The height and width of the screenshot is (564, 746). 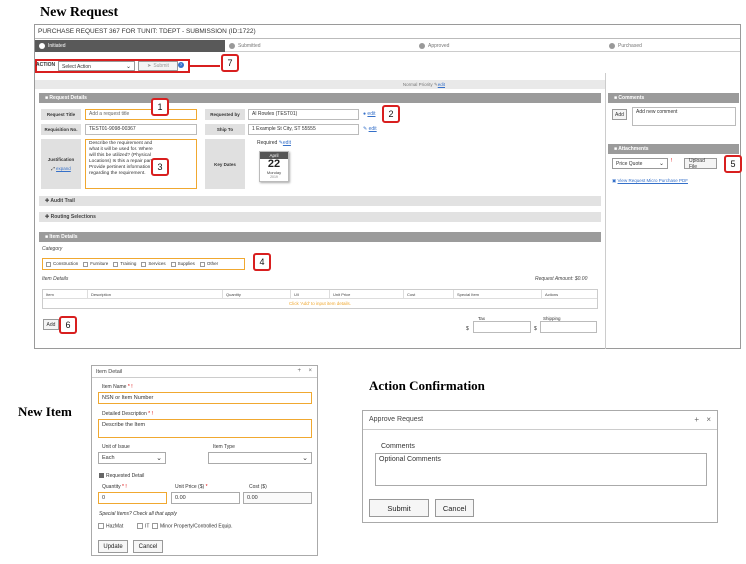 I want to click on step-submitted: Submitted, so click(x=320, y=46).